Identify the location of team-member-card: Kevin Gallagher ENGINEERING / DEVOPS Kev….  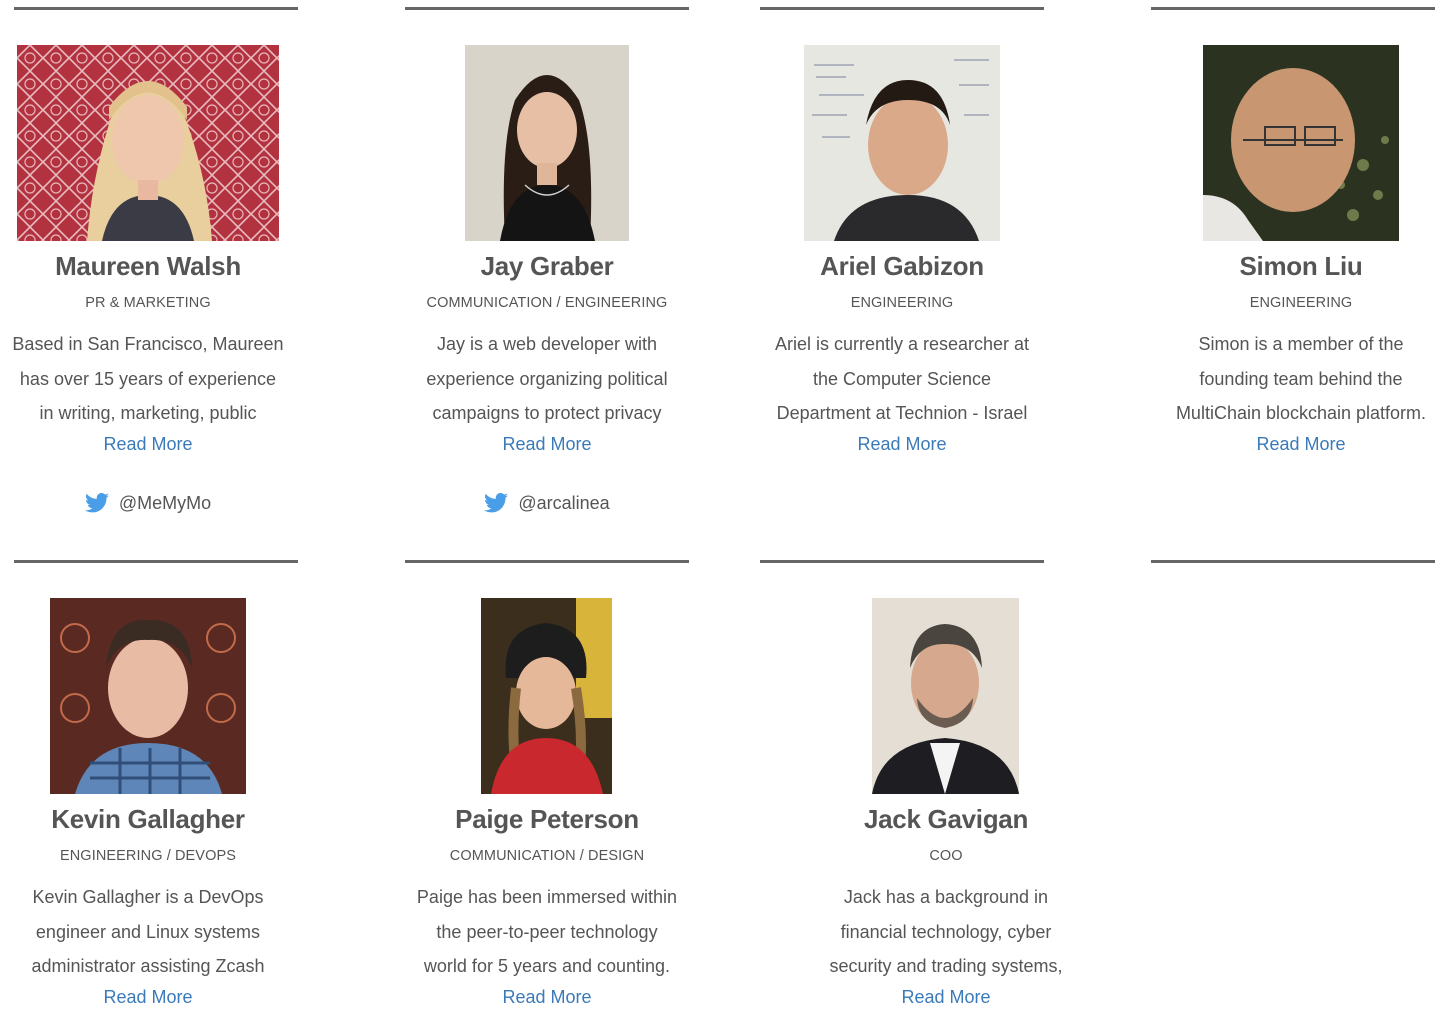
(148, 787).